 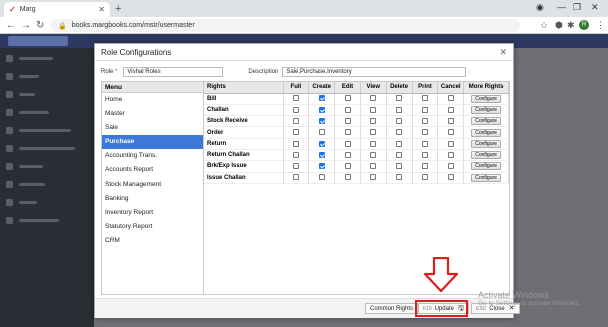 What do you see at coordinates (152, 241) in the screenshot?
I see `menu-item-crm: CRM` at bounding box center [152, 241].